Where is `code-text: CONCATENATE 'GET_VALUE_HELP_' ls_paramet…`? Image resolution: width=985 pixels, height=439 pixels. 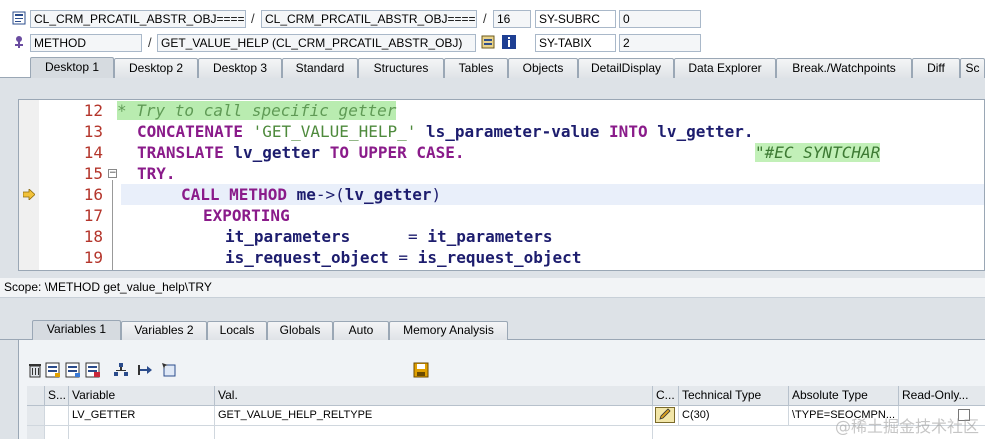
code-text: CONCATENATE 'GET_VALUE_HELP_' ls_paramet… is located at coordinates (445, 131).